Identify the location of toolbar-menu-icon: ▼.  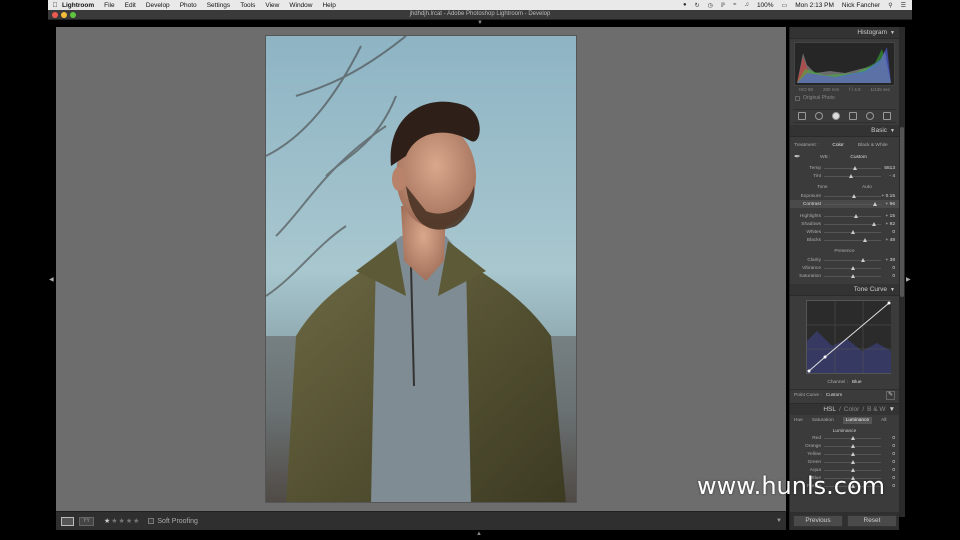
(779, 521).